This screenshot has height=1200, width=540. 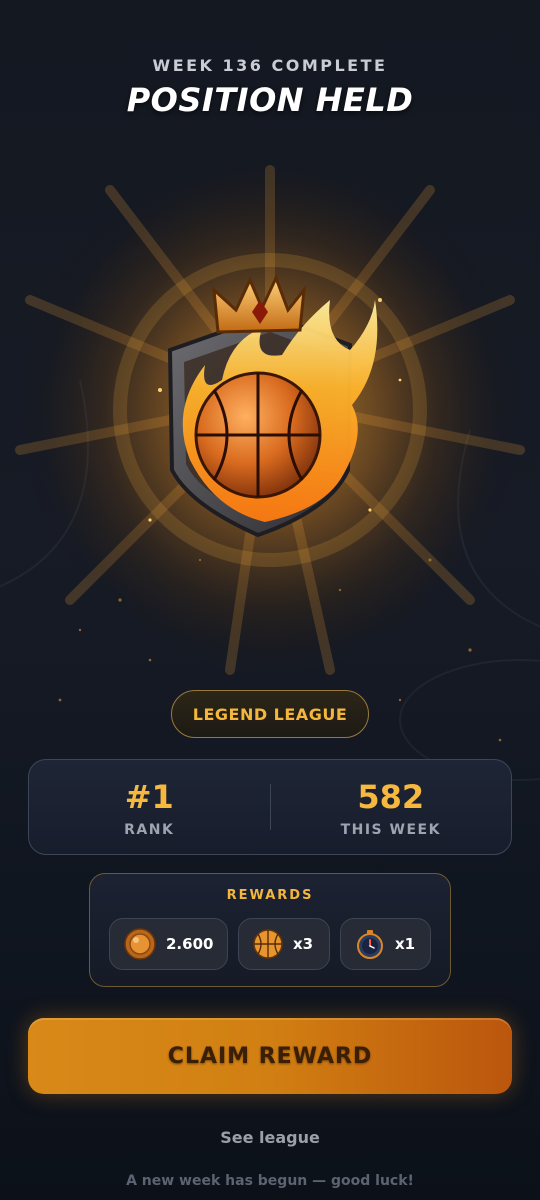 I want to click on reward-basketballs-amount: x3, so click(x=303, y=944).